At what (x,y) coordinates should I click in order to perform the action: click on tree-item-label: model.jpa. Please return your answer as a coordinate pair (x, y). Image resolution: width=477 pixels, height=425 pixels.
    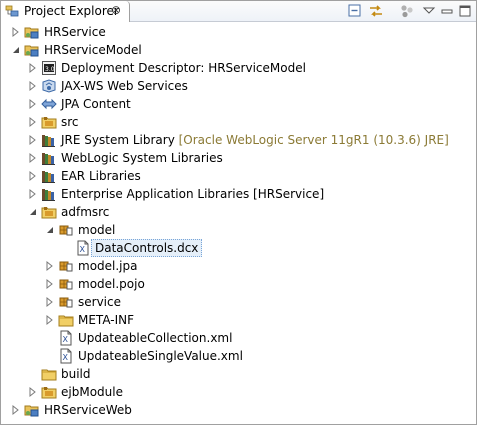
    Looking at the image, I should click on (107, 266).